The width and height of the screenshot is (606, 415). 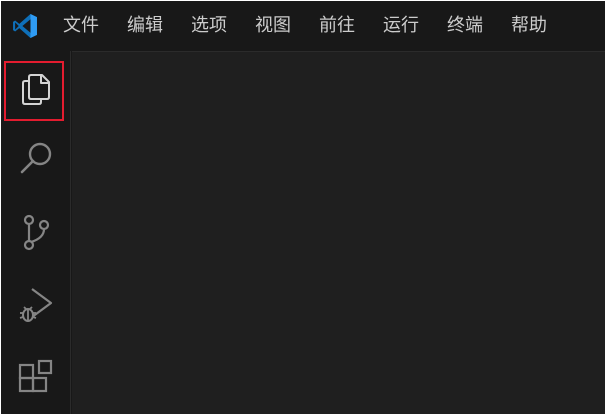 I want to click on menu-bar: 文件 编辑 选项 视图 前往 运行 终端 帮助, so click(x=303, y=26).